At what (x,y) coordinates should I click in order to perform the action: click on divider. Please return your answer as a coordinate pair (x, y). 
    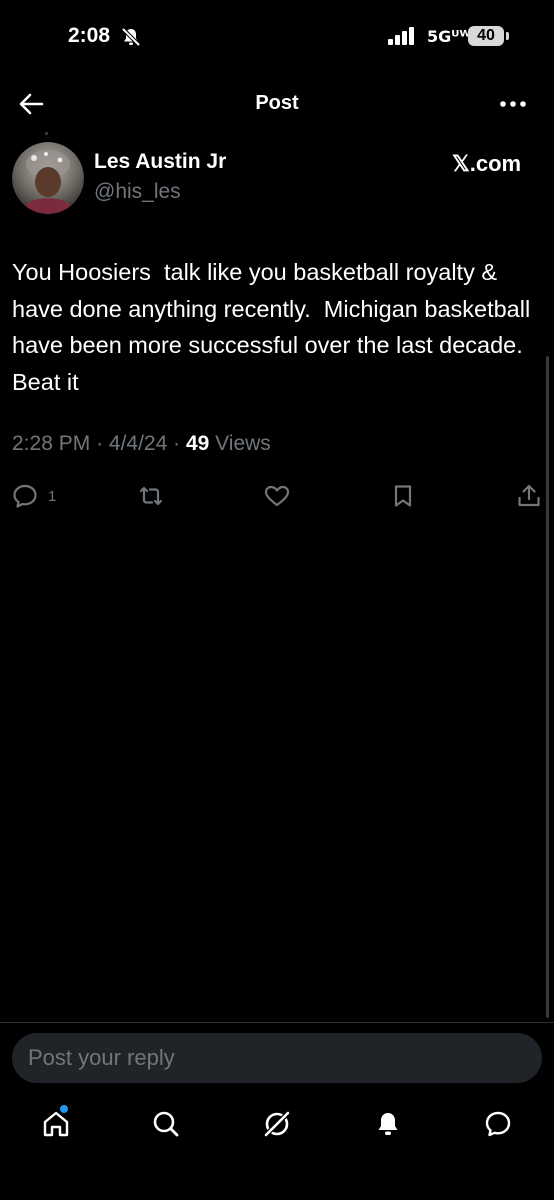
    Looking at the image, I should click on (277, 1022).